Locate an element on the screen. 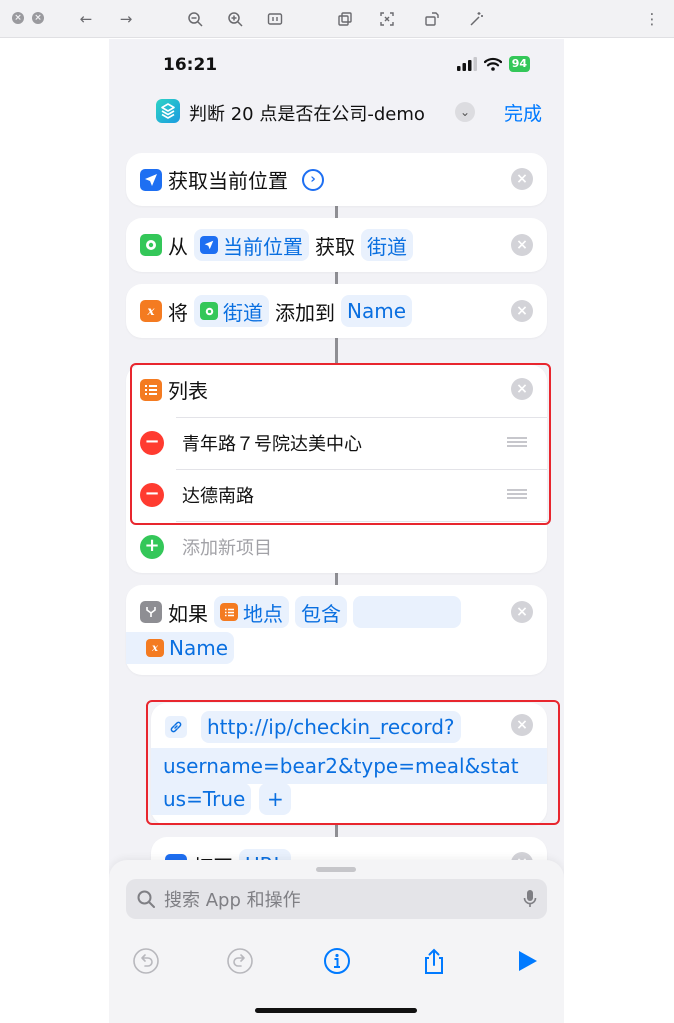  get-detail-action: 从 当前位置 获取 街道 × is located at coordinates (336, 245).